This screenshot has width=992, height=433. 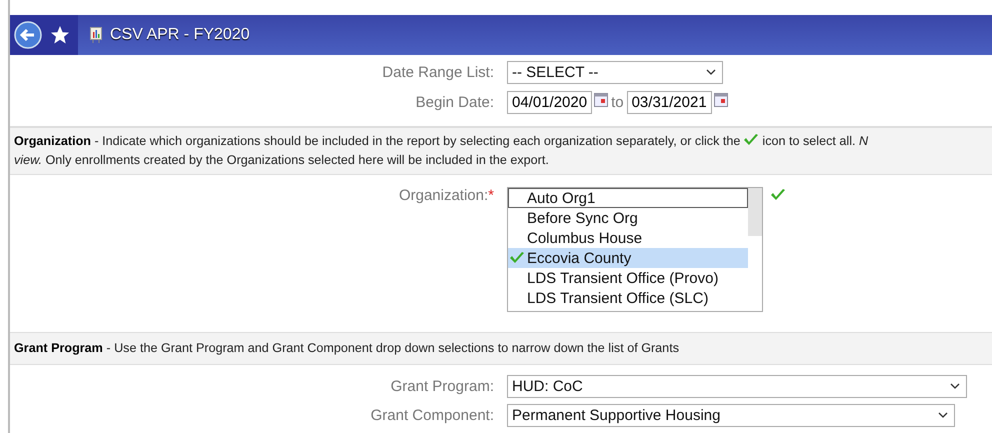 I want to click on organization-listbox: Auto Org1 Before Sync Org Columbus House Eccovia County LDS Transient Office (Provo) LDS Transient Office (SLC), so click(x=635, y=249).